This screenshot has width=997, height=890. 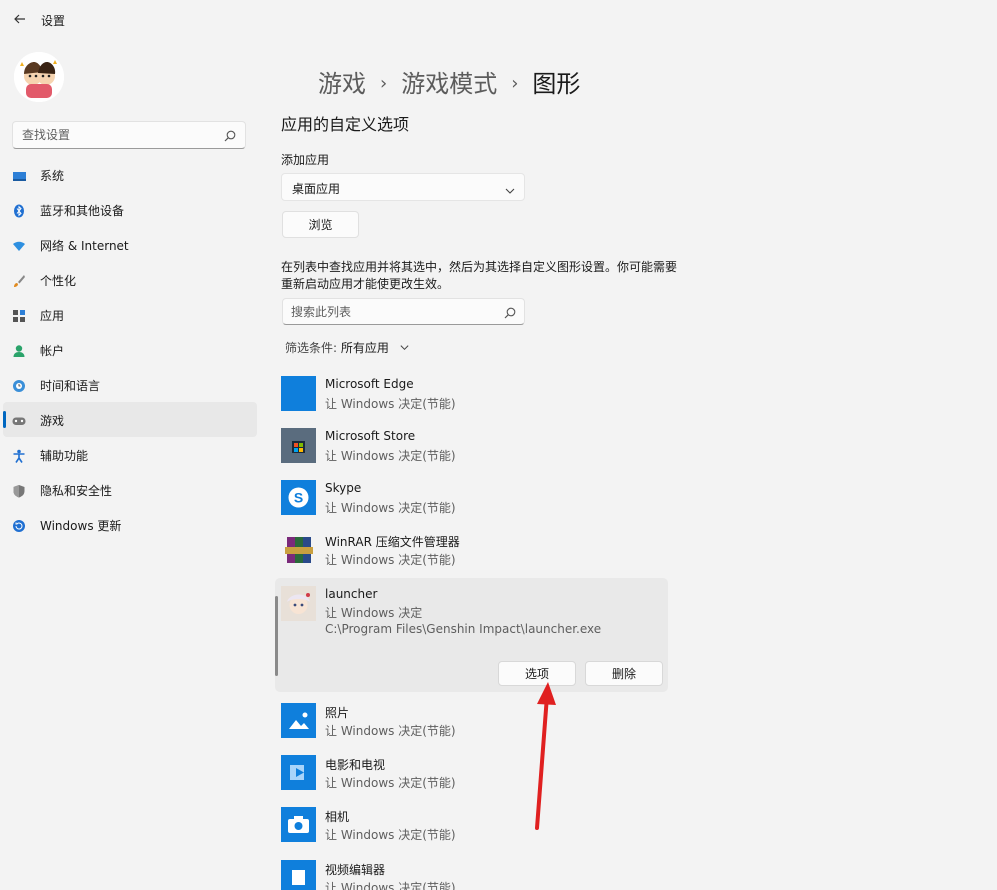 What do you see at coordinates (537, 673) in the screenshot?
I see `options-button: 选项` at bounding box center [537, 673].